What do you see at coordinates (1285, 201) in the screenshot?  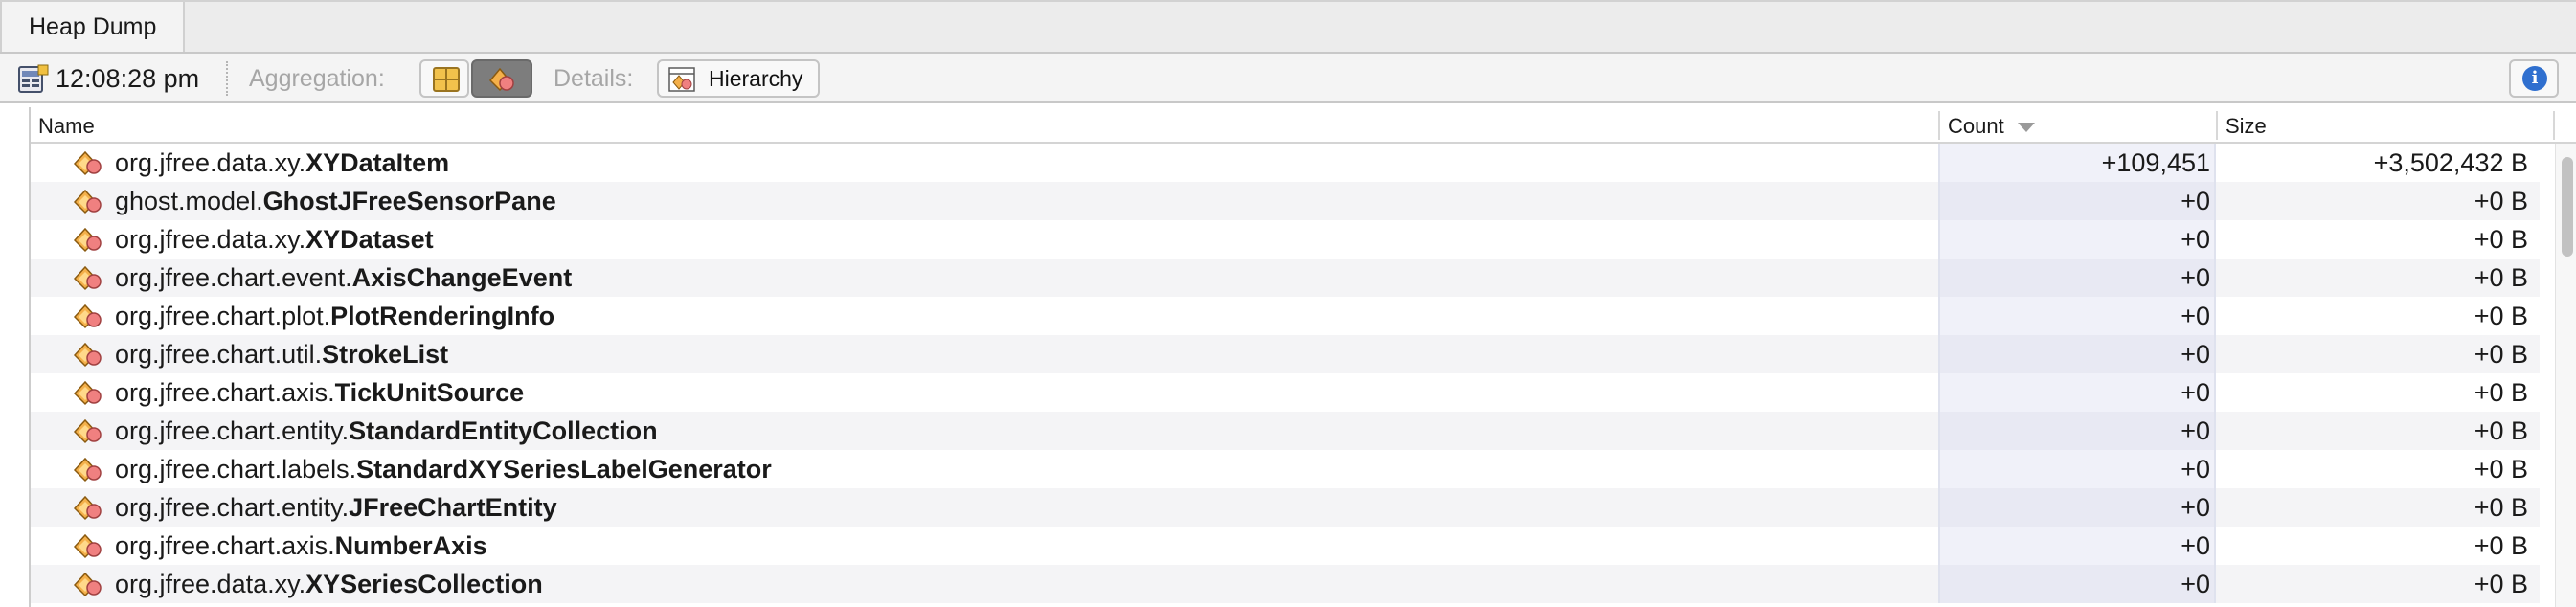 I see `table-row: ghost.model.GhostJFreeSensorPane +0 +0 B` at bounding box center [1285, 201].